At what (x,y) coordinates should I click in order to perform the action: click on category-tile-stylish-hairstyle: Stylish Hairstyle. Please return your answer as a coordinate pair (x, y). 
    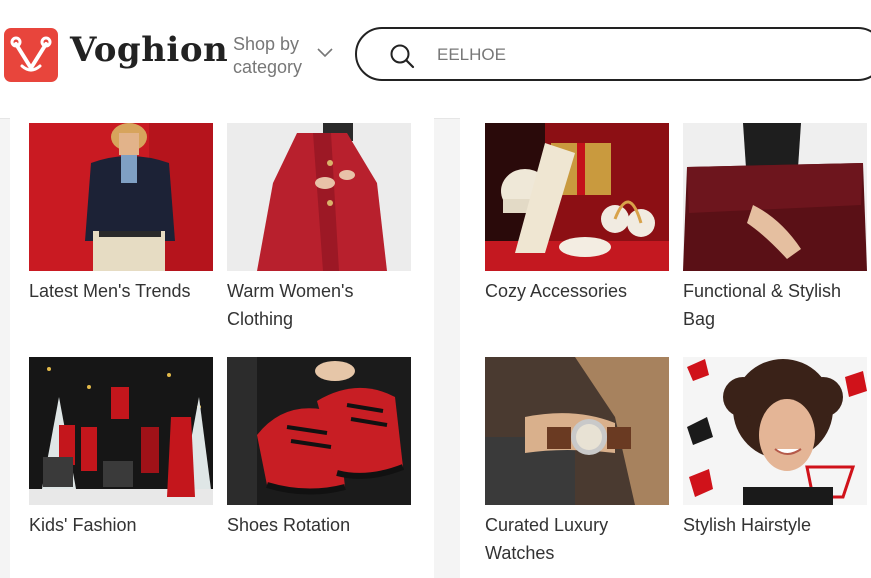
    Looking at the image, I should click on (775, 448).